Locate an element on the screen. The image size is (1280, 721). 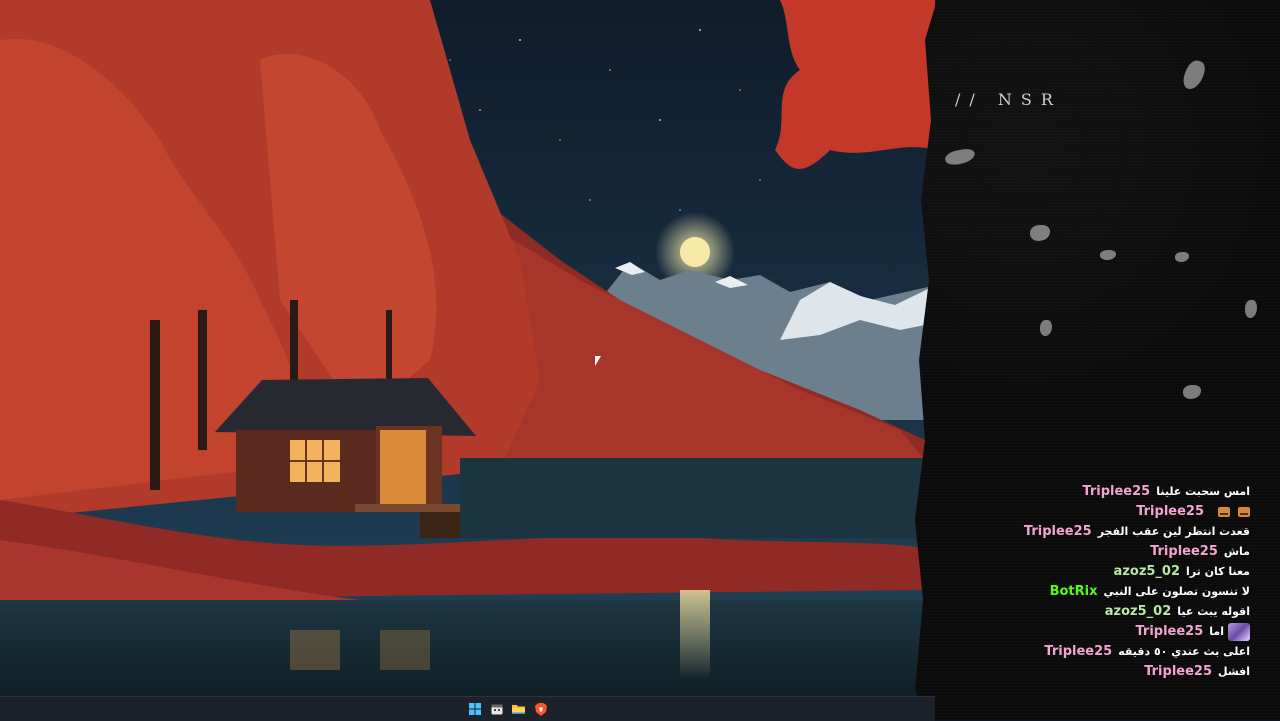
chat-message: Triplee25 اما anime-emote-icon is located at coordinates (1150, 632).